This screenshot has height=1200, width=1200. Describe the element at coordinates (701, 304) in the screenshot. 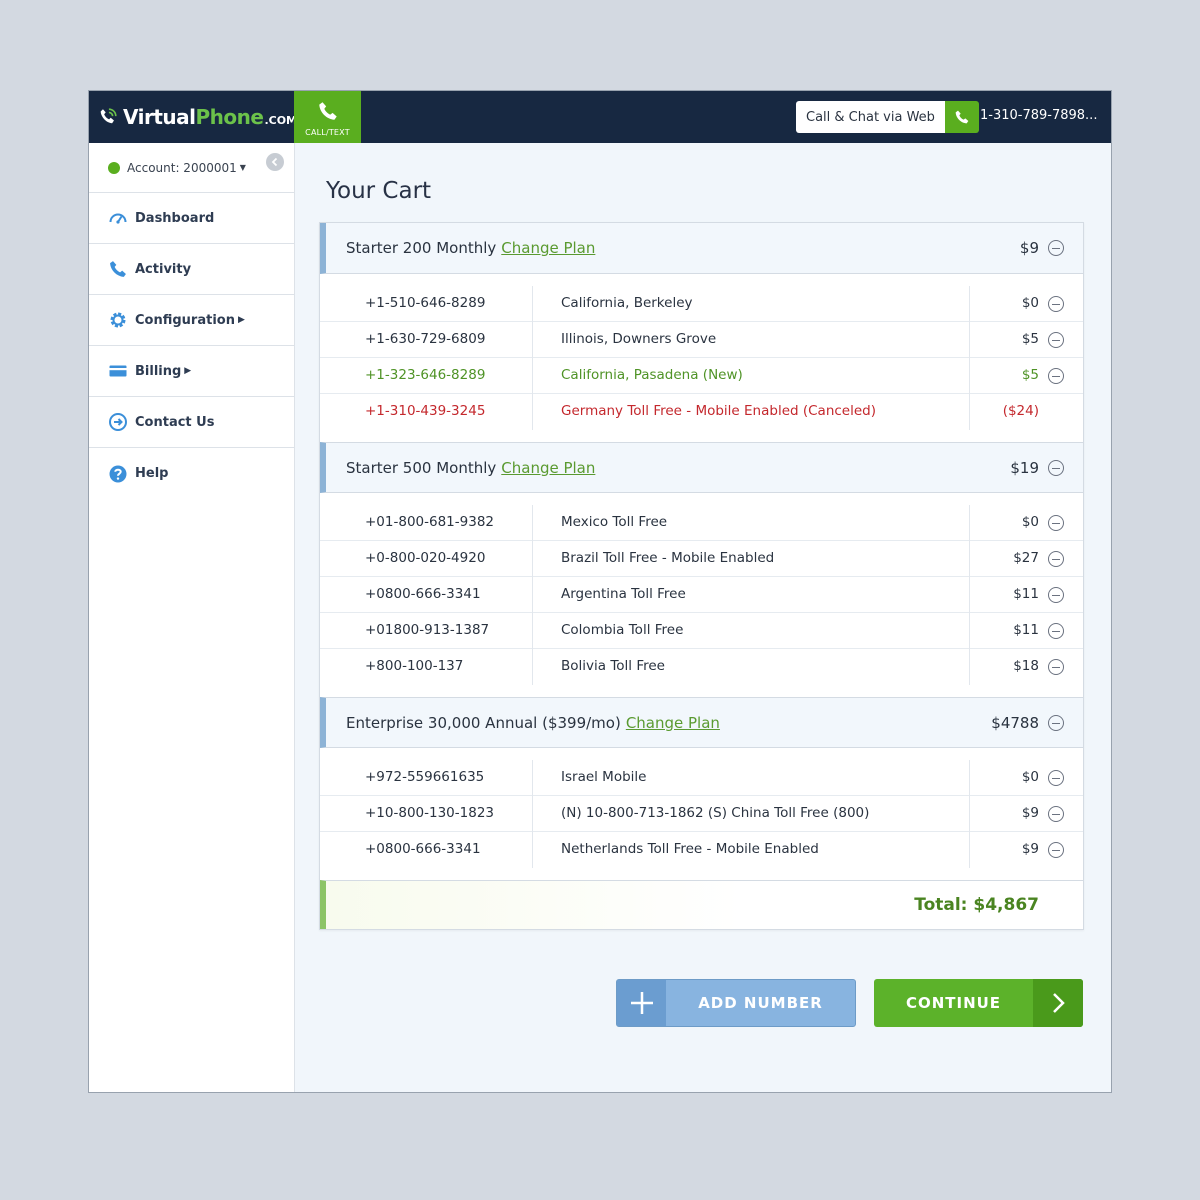

I see `table-row: +1-510-646-8289 California, Berkeley $0` at that location.